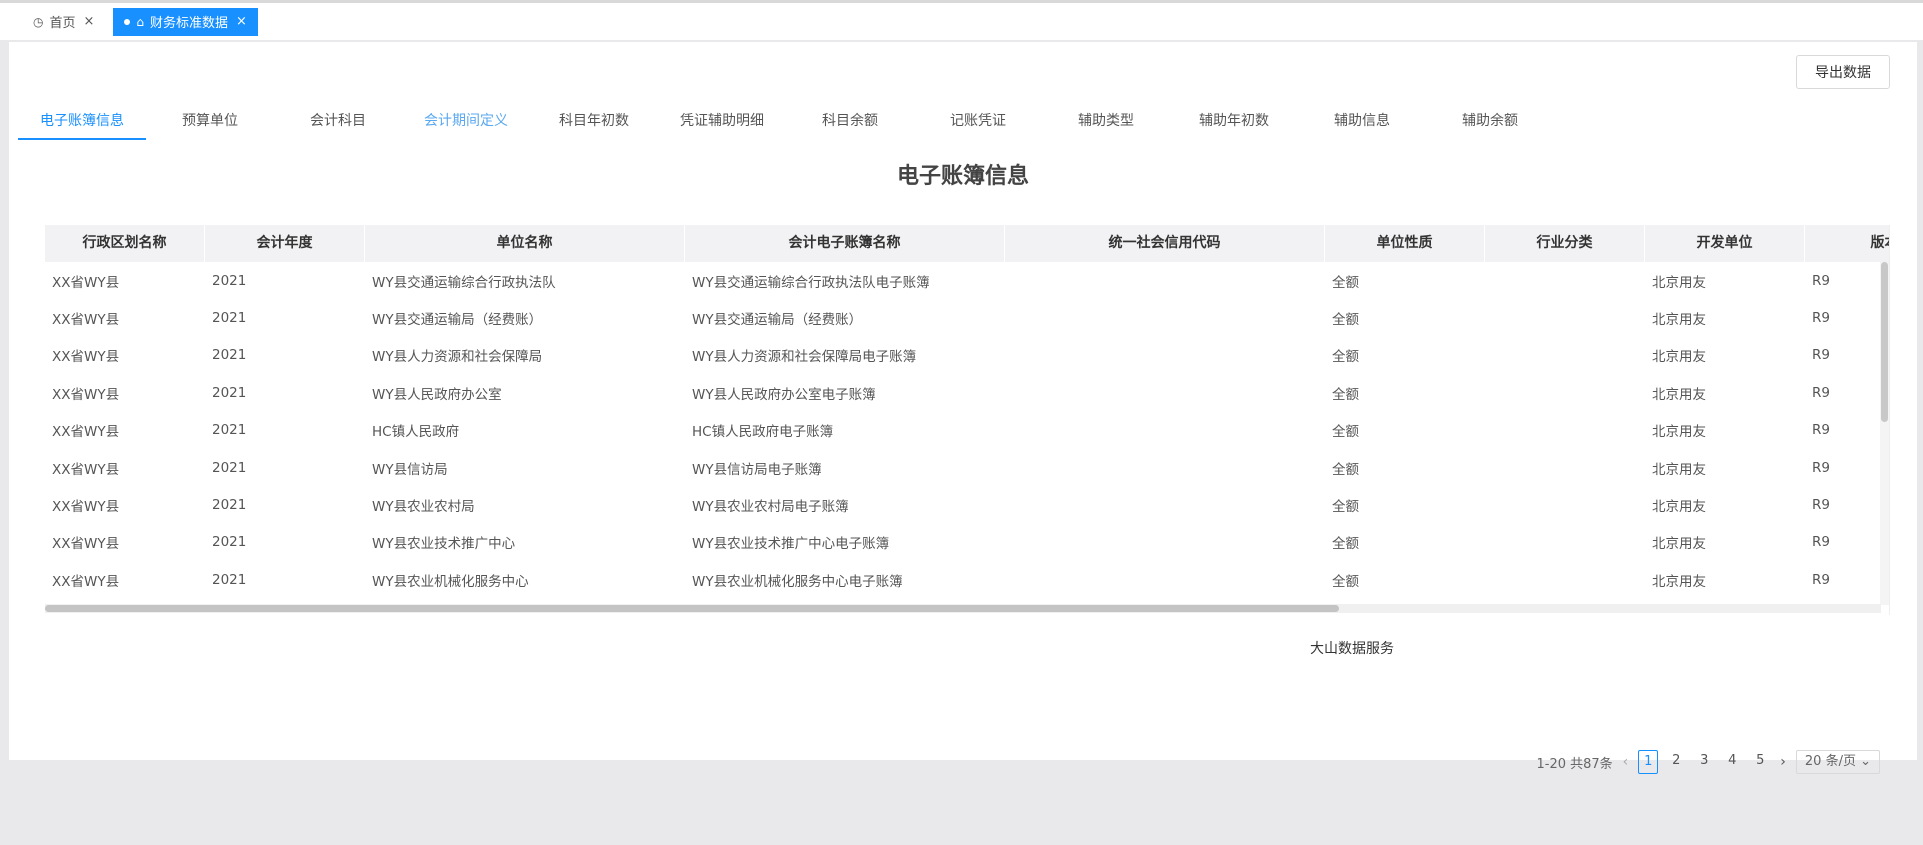  I want to click on vertical-scroll-thumb, so click(1884, 342).